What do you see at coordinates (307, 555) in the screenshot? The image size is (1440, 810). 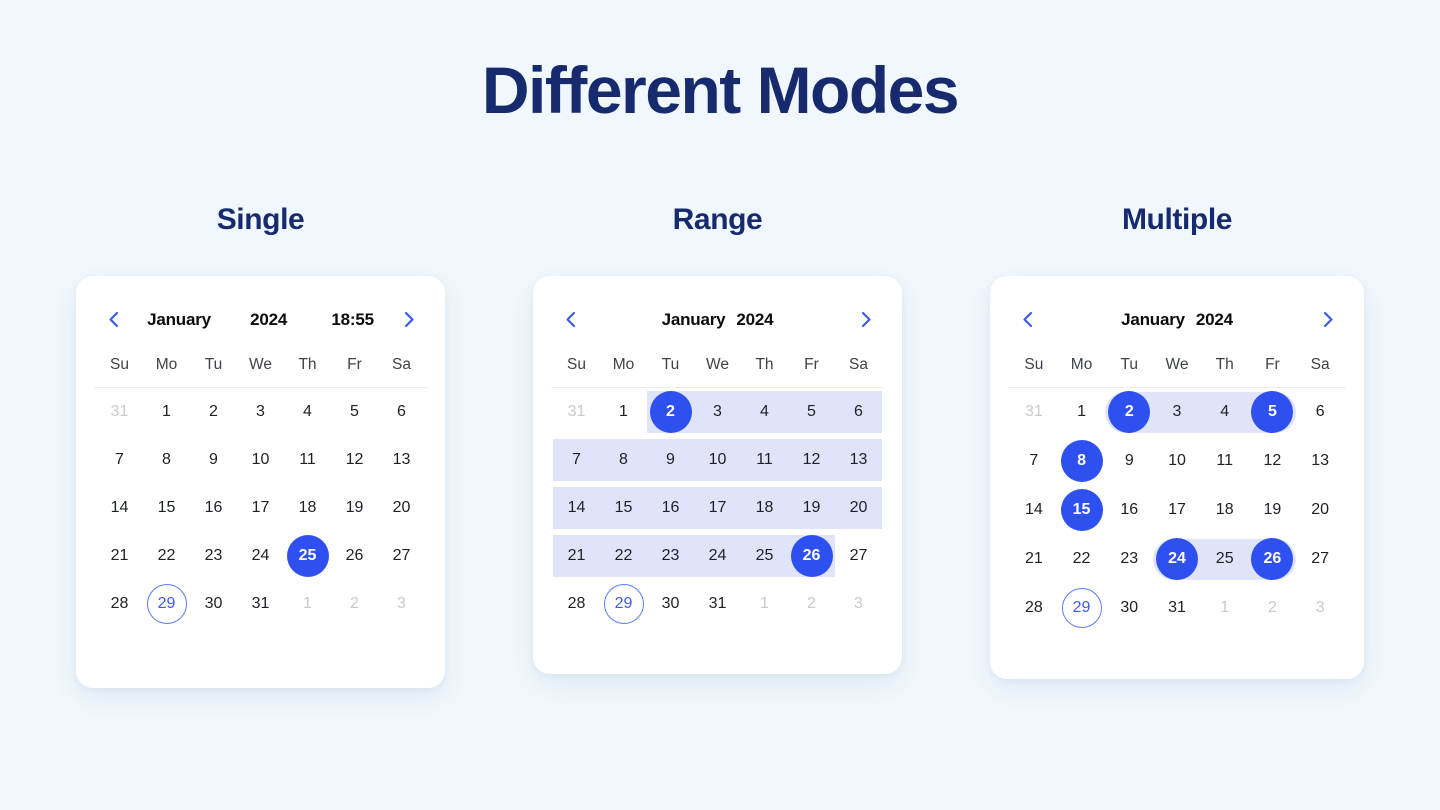 I see `day-25-selected: 25` at bounding box center [307, 555].